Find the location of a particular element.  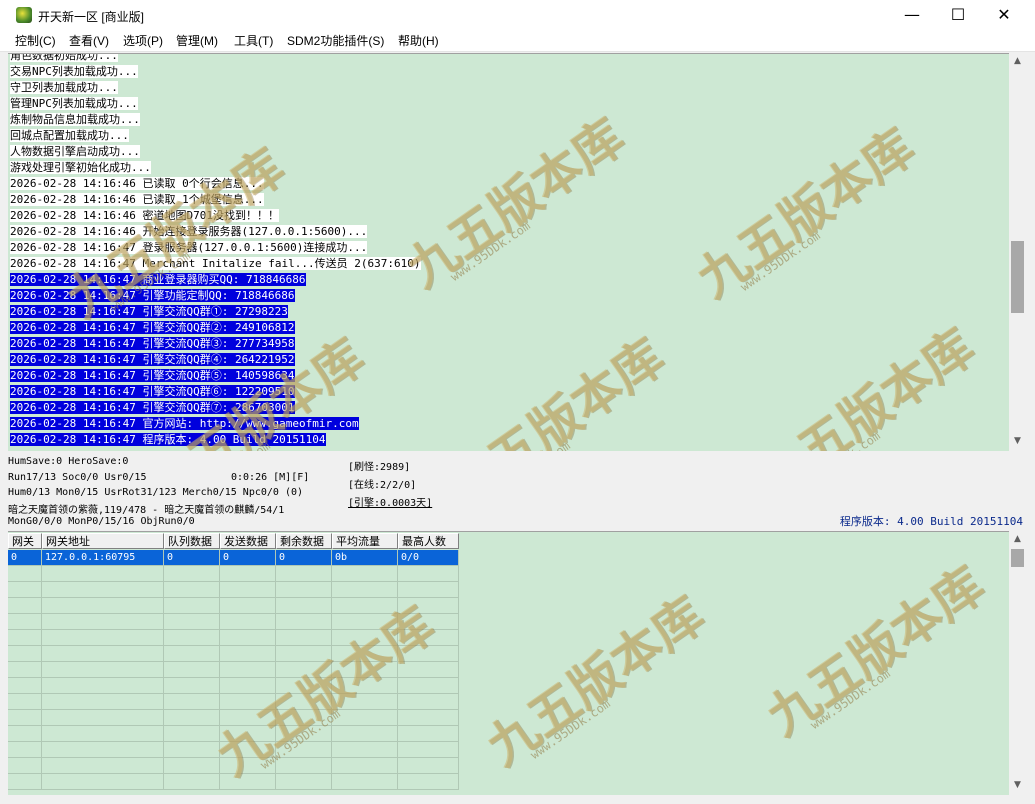

menu-help: 帮助(H) is located at coordinates (418, 40).